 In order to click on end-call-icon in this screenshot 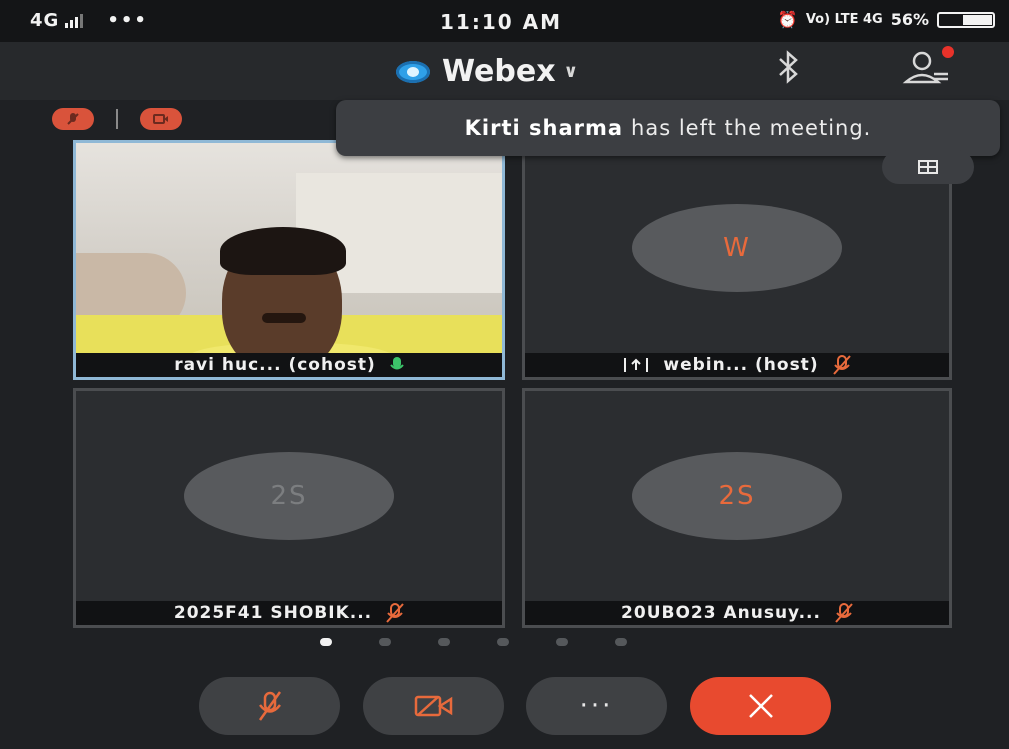, I will do `click(760, 706)`.